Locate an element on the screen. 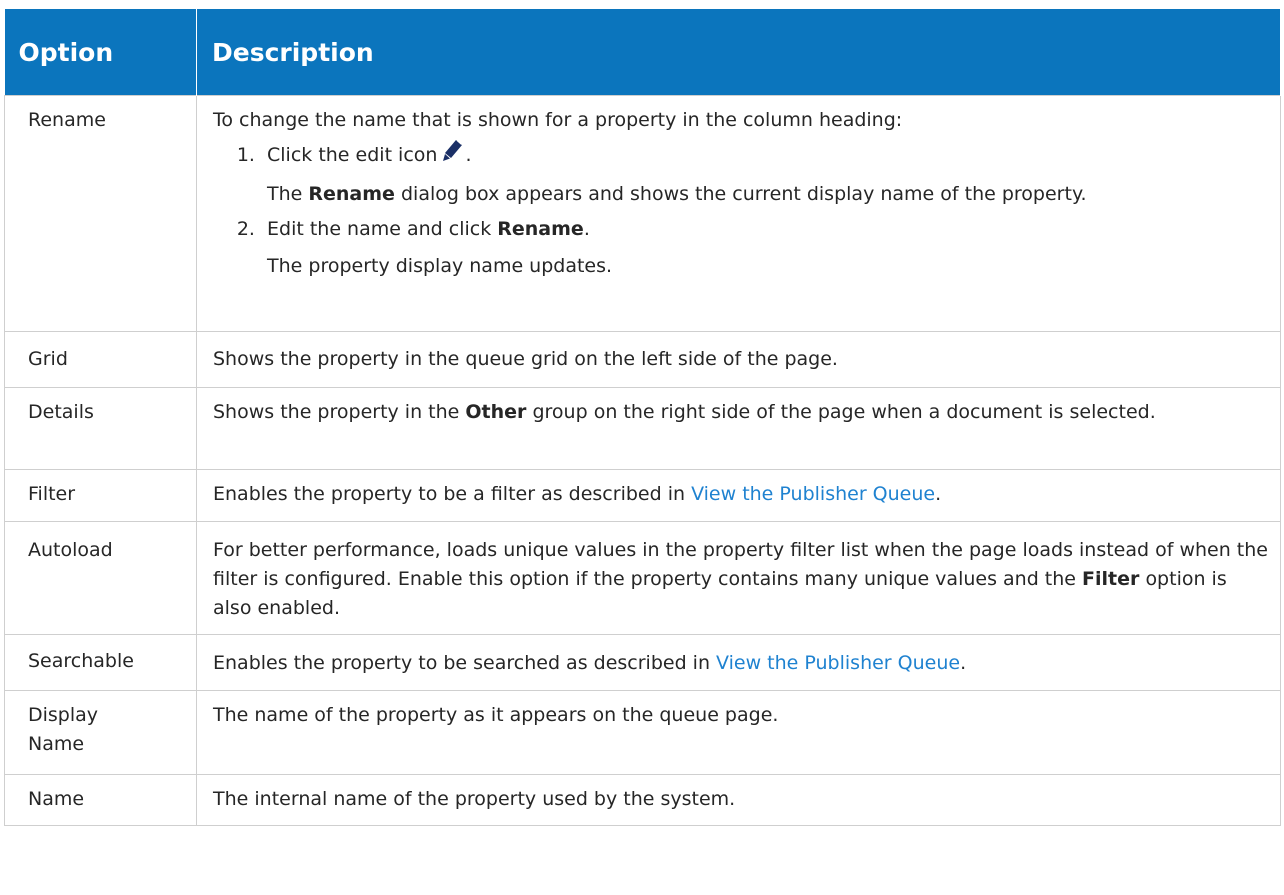  option-cell: Display Name is located at coordinates (100, 732).